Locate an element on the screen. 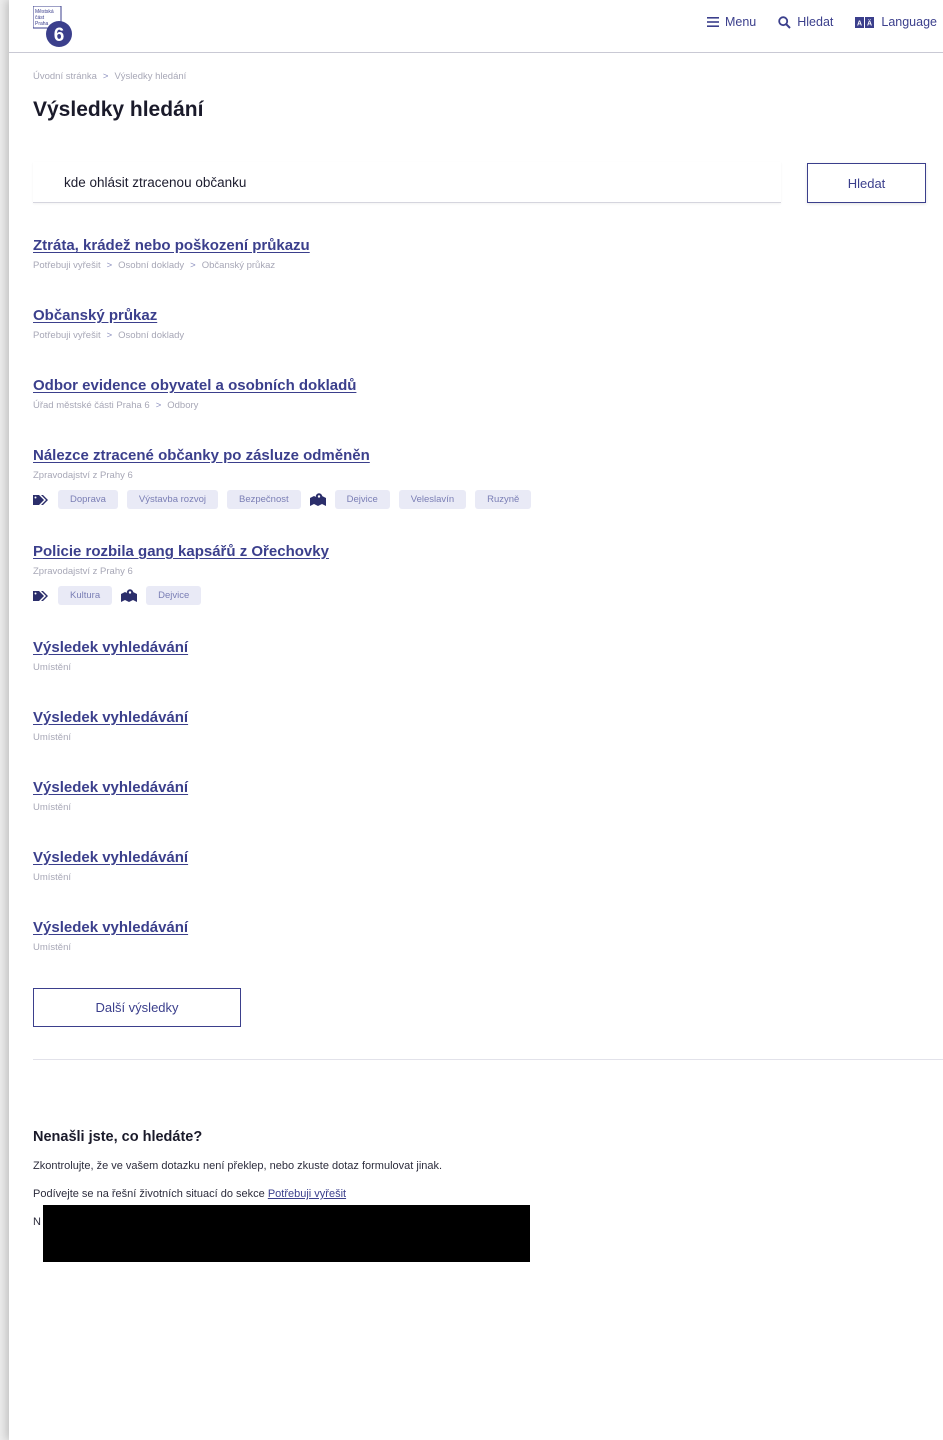 This screenshot has width=943, height=1440. result-tags: Kultura Dejvice is located at coordinates (473, 595).